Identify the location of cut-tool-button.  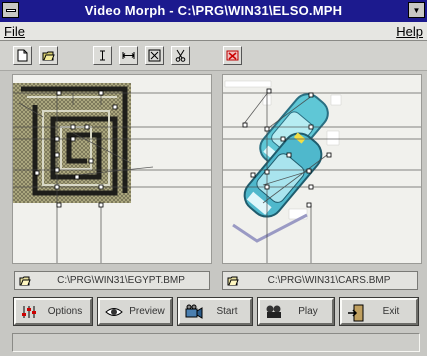
(180, 55).